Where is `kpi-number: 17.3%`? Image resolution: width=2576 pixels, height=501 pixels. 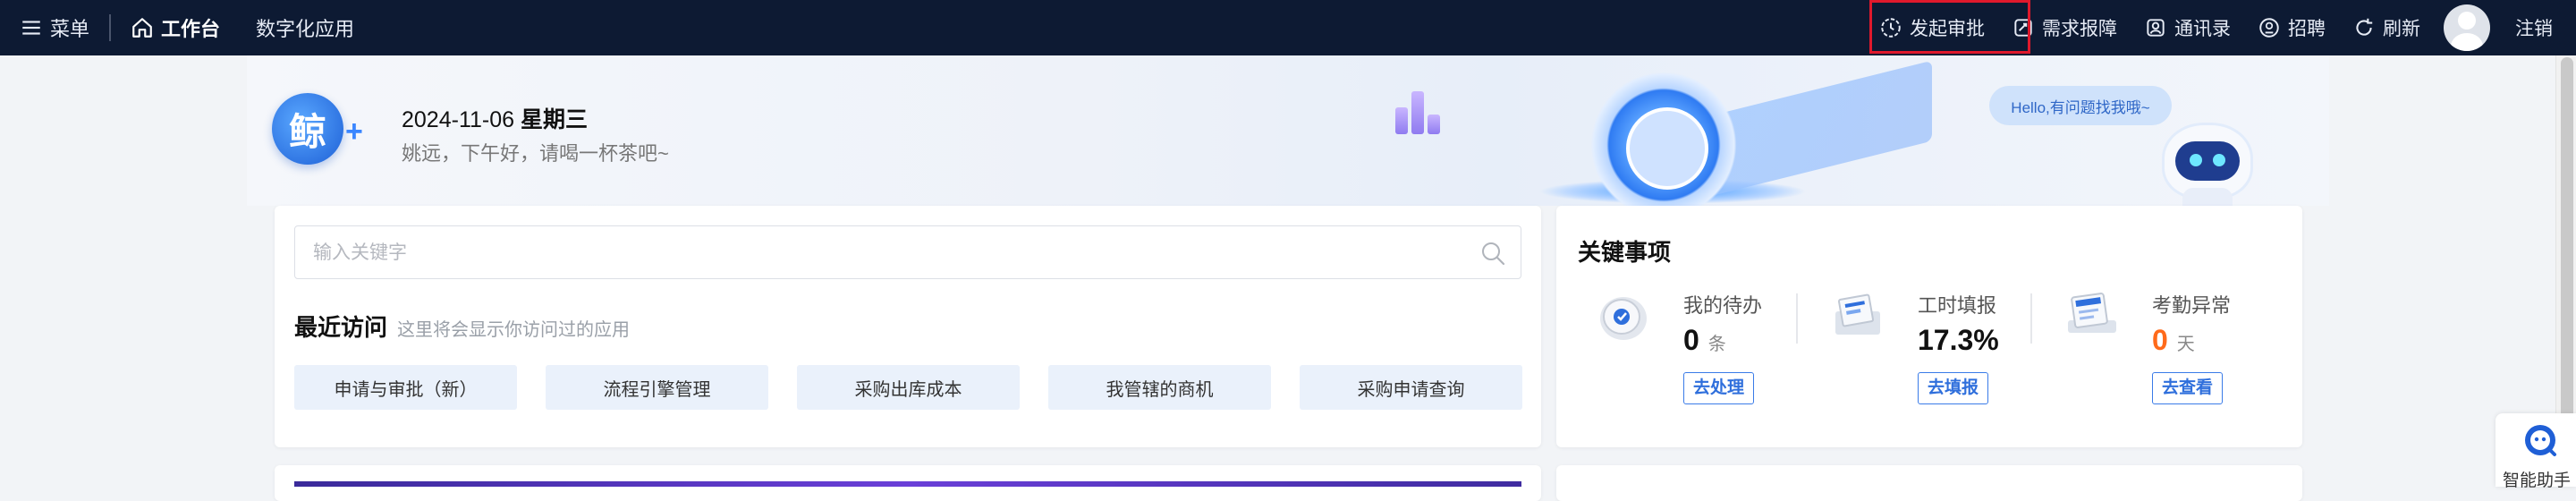 kpi-number: 17.3% is located at coordinates (1958, 340).